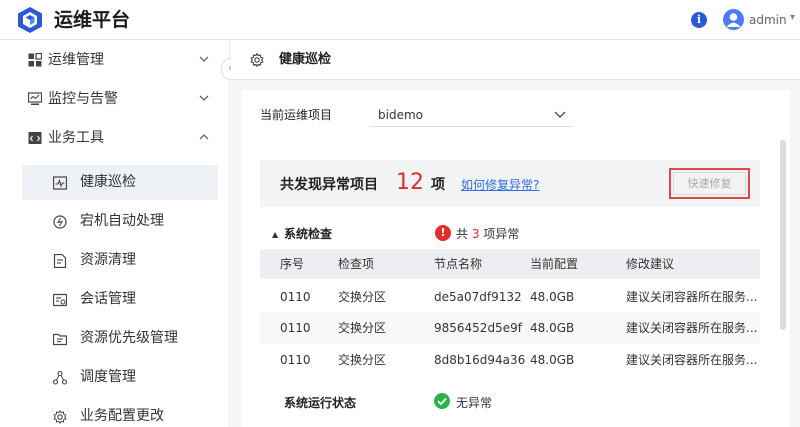  Describe the element at coordinates (108, 299) in the screenshot. I see `sidebar-item-label: 会话管理` at that location.